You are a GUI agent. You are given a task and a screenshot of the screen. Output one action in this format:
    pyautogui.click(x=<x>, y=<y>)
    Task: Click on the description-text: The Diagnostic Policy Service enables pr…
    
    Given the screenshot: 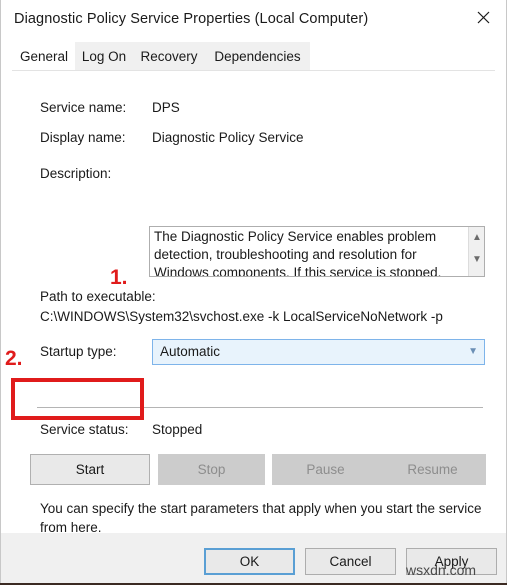 What is the action you would take?
    pyautogui.click(x=298, y=253)
    